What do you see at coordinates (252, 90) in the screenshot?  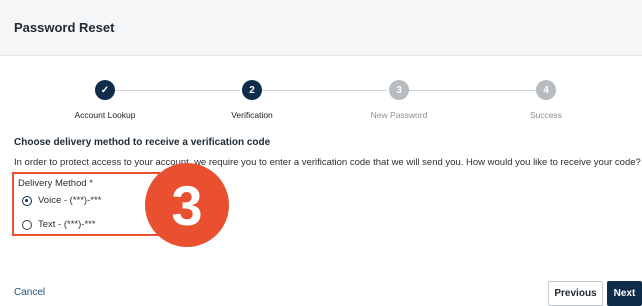 I see `step-2-number: 2` at bounding box center [252, 90].